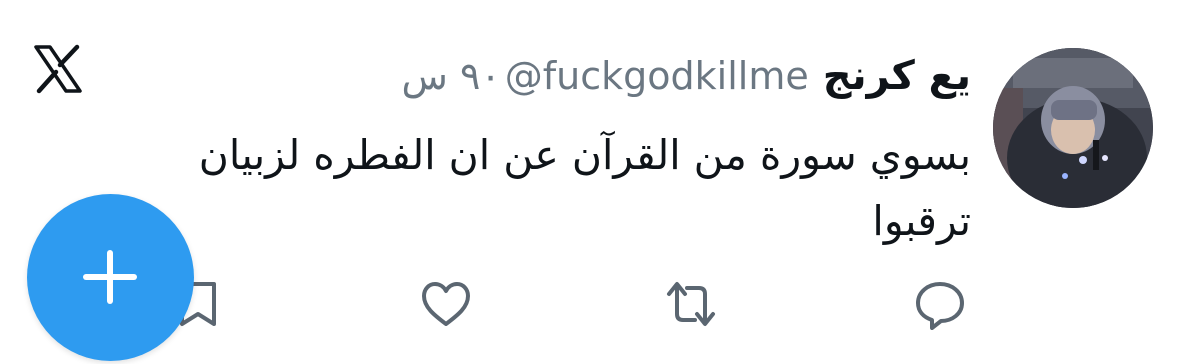 The width and height of the screenshot is (1179, 364). I want to click on tweet-text-line-2: ترقبوا, so click(921, 221).